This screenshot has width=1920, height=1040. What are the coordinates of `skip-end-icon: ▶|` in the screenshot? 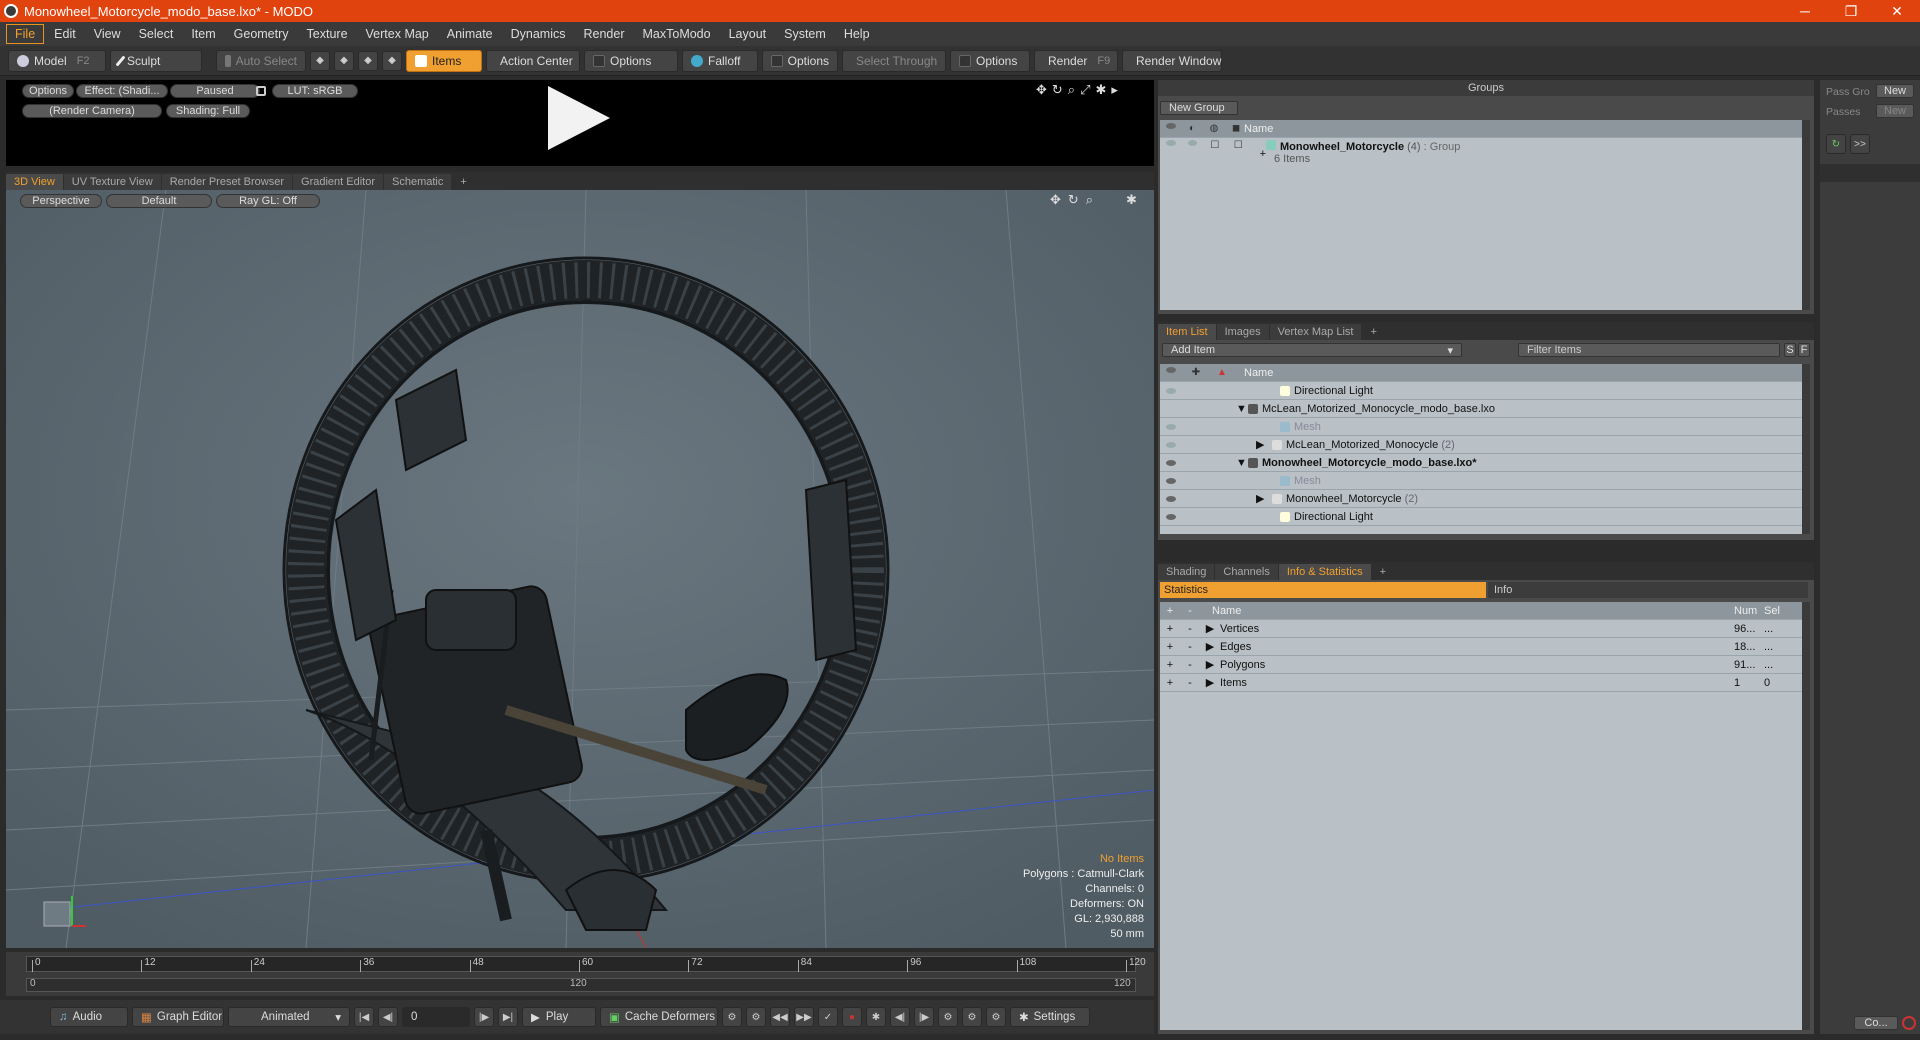 It's located at (508, 1017).